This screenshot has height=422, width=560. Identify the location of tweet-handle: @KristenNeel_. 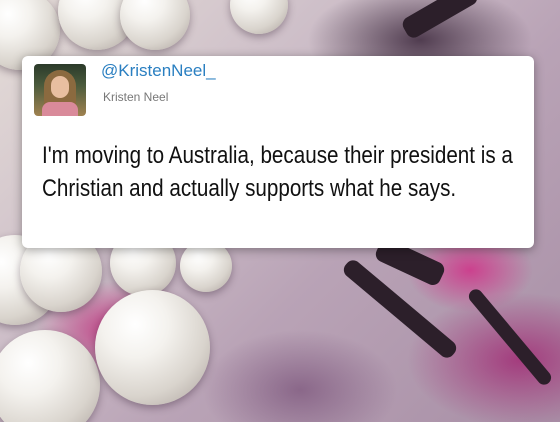
(158, 71).